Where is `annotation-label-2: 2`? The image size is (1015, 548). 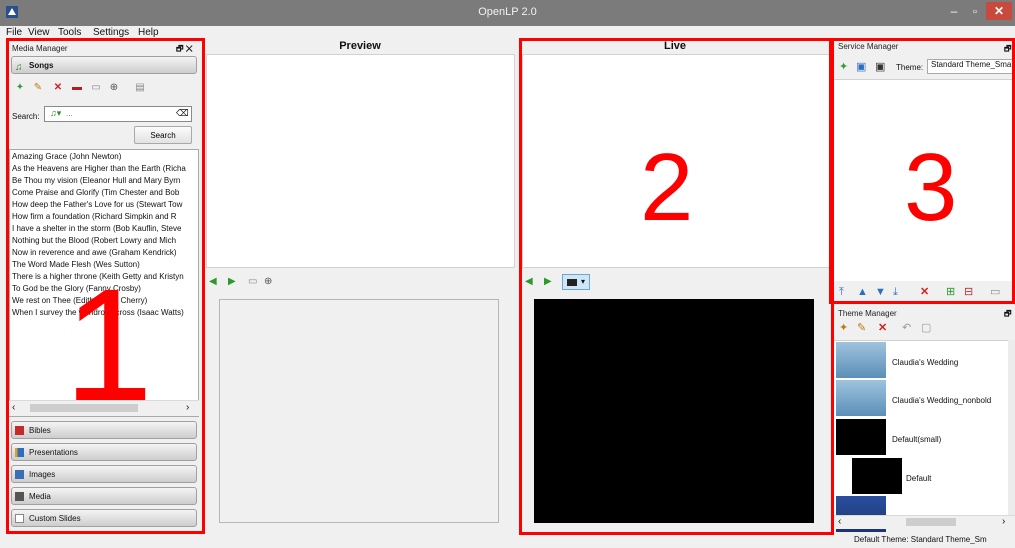 annotation-label-2: 2 is located at coordinates (667, 187).